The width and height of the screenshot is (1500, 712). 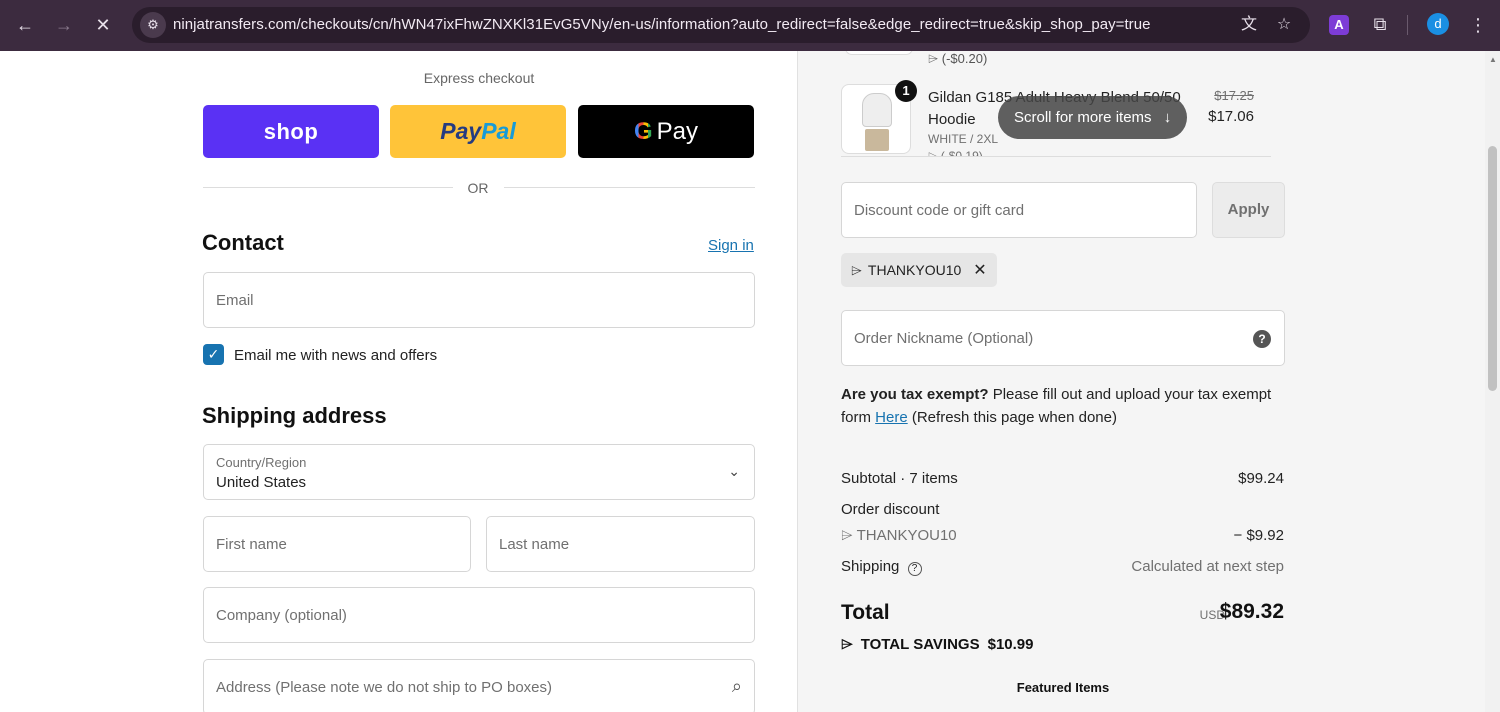 I want to click on browser-menu-icon: ⋮, so click(x=1478, y=25).